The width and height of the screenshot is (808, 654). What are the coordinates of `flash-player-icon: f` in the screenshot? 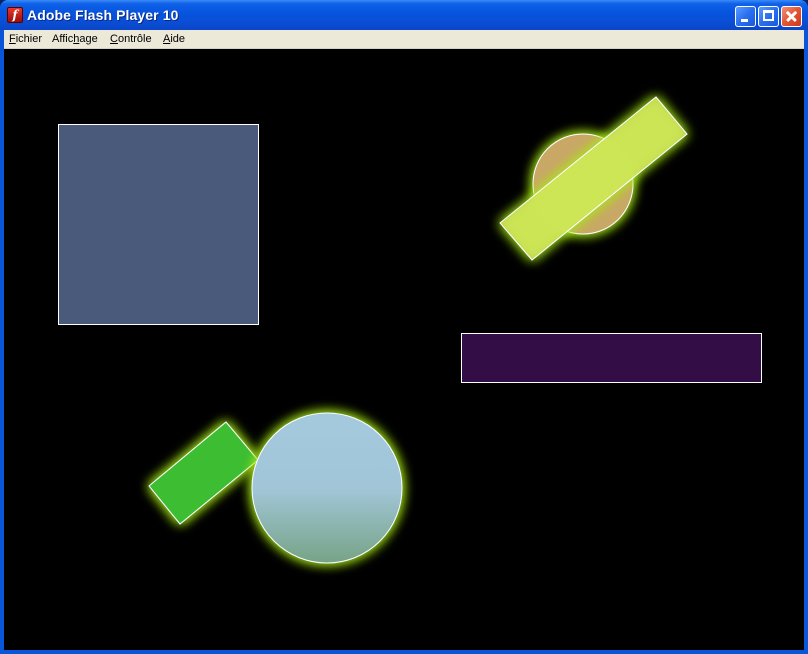 It's located at (15, 15).